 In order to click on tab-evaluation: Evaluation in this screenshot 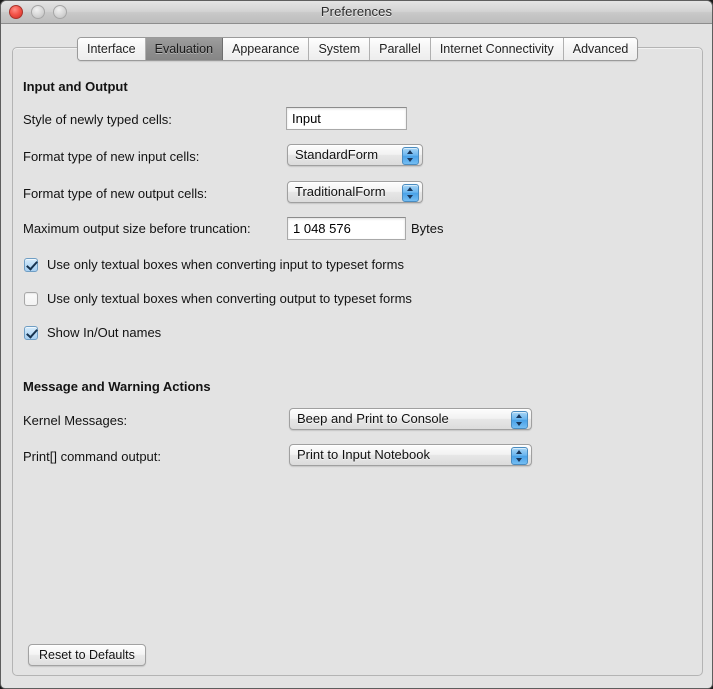, I will do `click(184, 49)`.